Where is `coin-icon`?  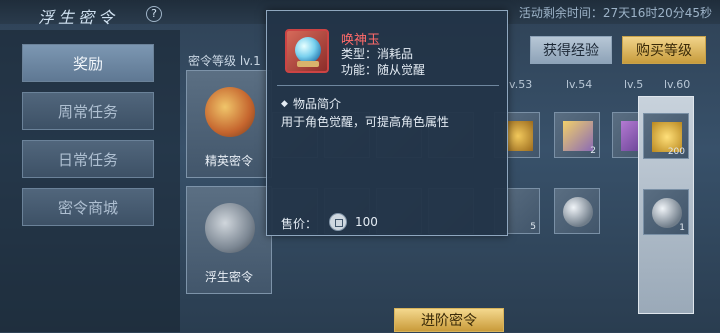
coin-icon is located at coordinates (338, 222).